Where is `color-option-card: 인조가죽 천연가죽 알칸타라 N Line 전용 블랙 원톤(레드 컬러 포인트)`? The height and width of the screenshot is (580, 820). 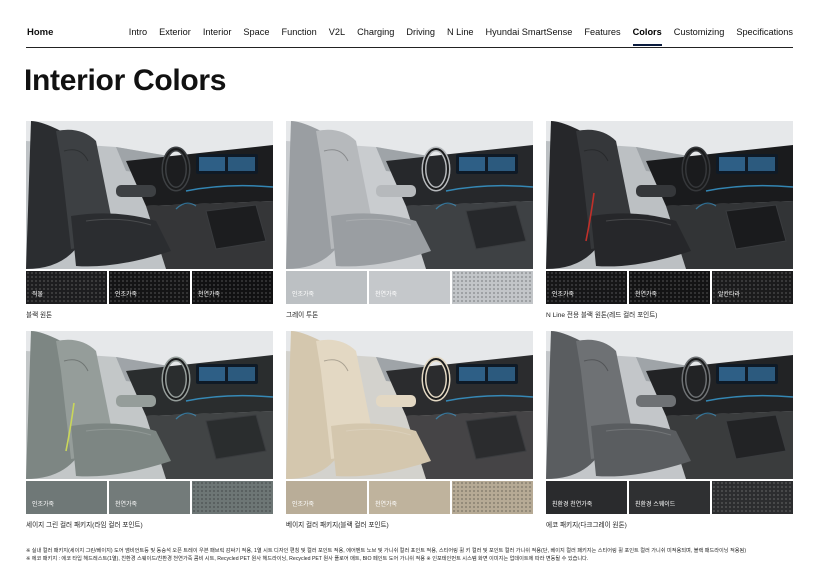 color-option-card: 인조가죽 천연가죽 알칸타라 N Line 전용 블랙 원톤(레드 컬러 포인트) is located at coordinates (669, 220).